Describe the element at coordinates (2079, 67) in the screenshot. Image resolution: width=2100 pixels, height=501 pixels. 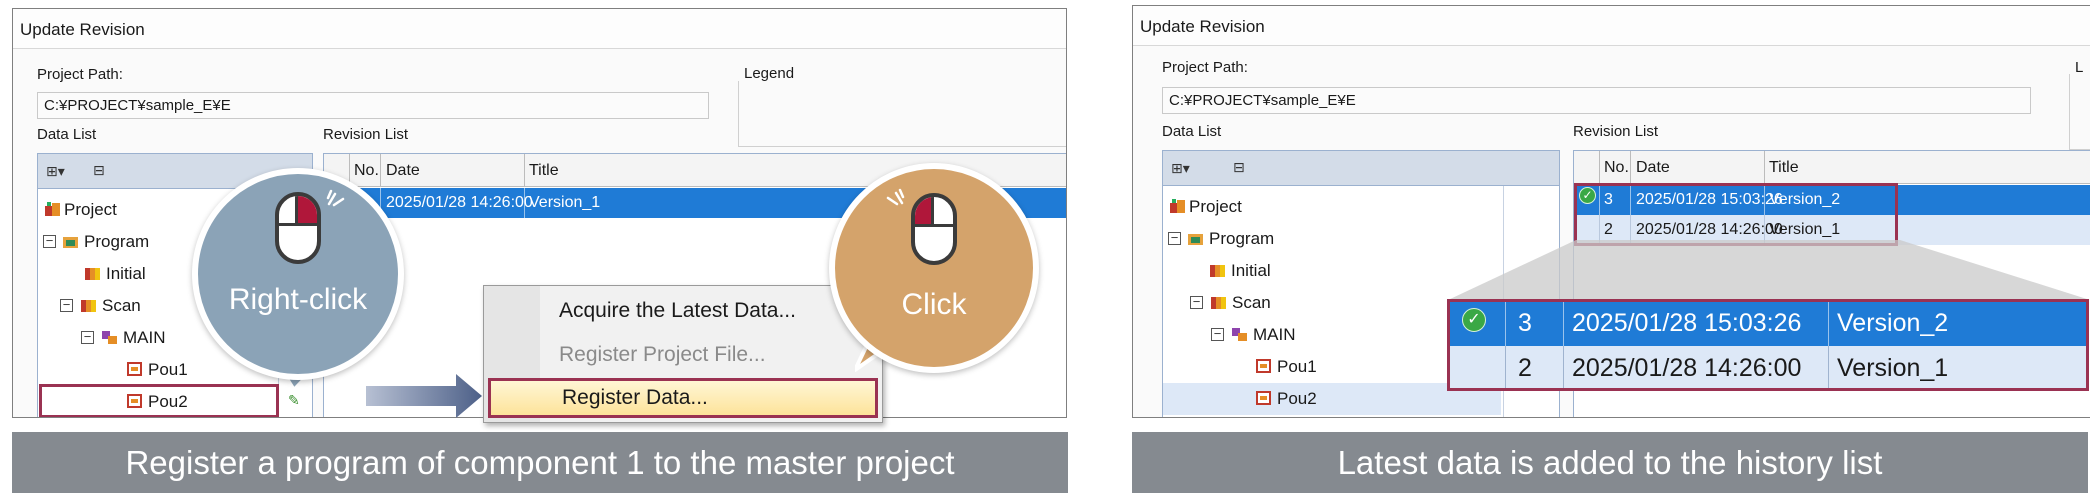
I see `legend-label: L` at that location.